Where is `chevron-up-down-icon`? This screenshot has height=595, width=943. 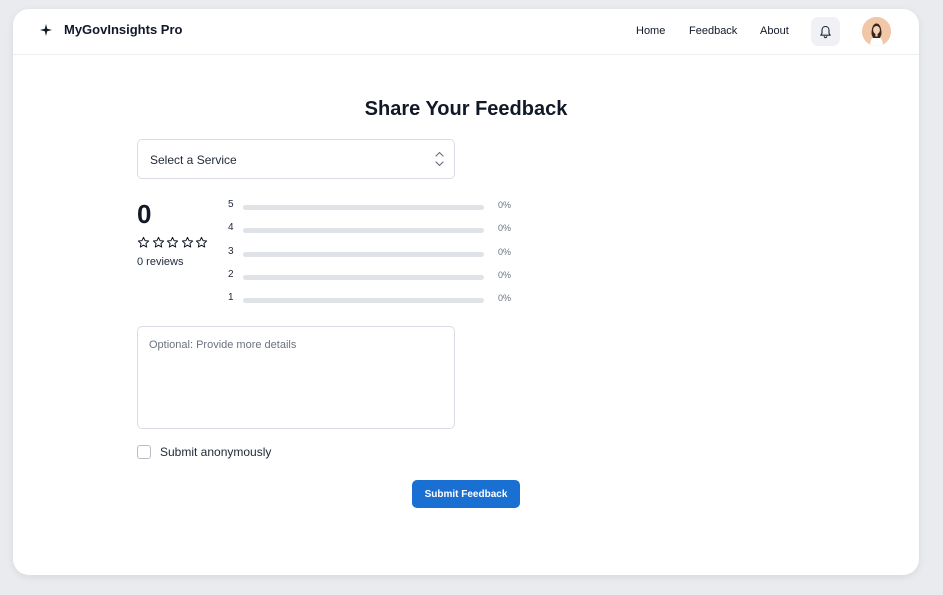 chevron-up-down-icon is located at coordinates (439, 159).